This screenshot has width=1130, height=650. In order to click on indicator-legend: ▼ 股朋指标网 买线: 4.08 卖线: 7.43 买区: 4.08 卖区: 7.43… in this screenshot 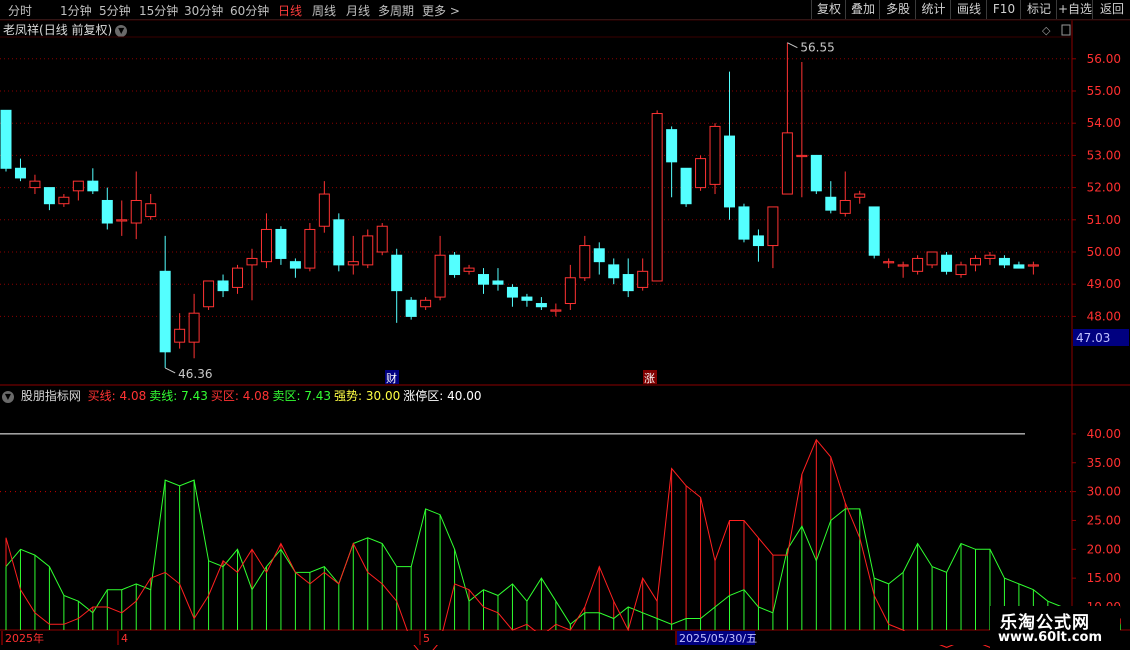, I will do `click(244, 395)`.